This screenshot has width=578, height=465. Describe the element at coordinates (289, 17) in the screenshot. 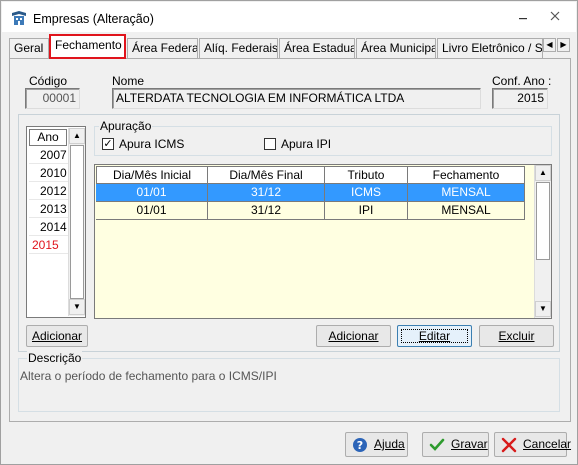

I see `title-bar: Empresas (Alteração)` at that location.